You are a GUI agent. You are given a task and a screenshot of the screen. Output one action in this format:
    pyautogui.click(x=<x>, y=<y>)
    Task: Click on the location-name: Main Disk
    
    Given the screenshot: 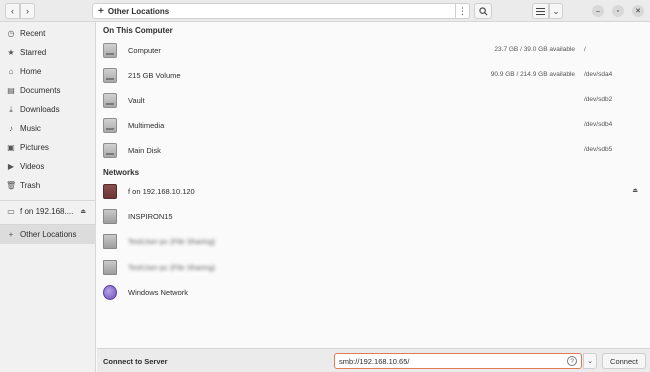 What is the action you would take?
    pyautogui.click(x=144, y=150)
    